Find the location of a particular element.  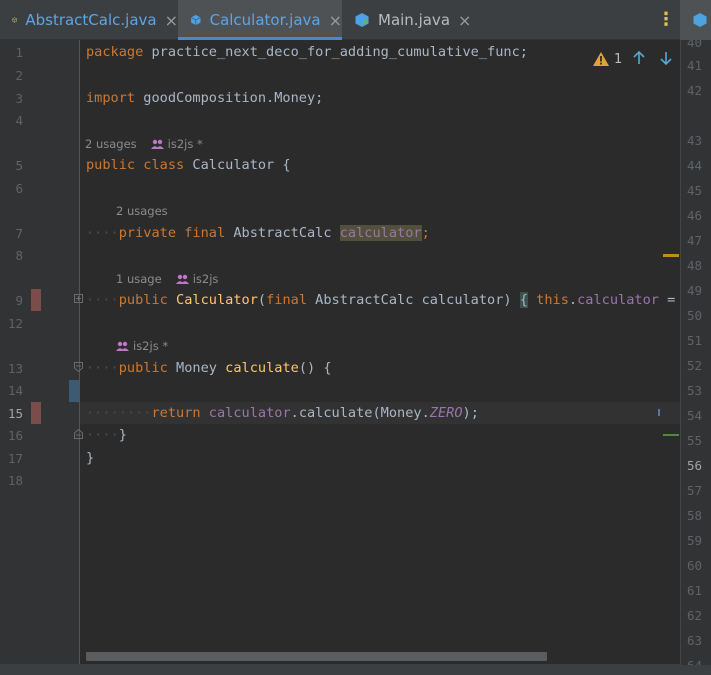

inlay-hint: 1 usage is2js is located at coordinates (167, 279).